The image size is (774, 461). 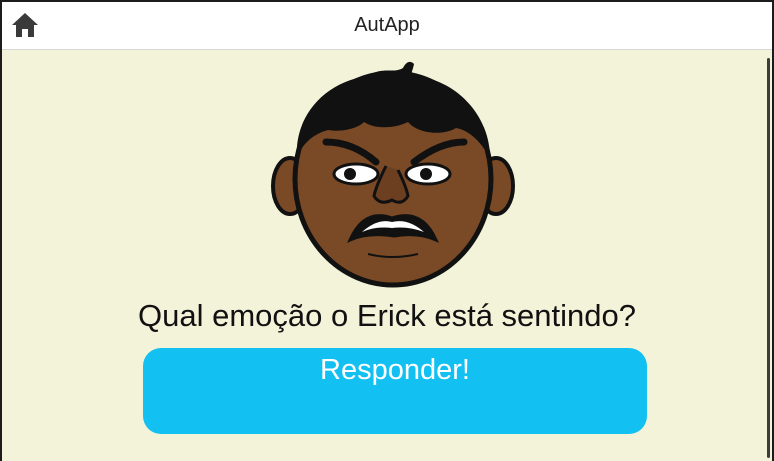 What do you see at coordinates (395, 370) in the screenshot?
I see `answer-button-label: Responder!` at bounding box center [395, 370].